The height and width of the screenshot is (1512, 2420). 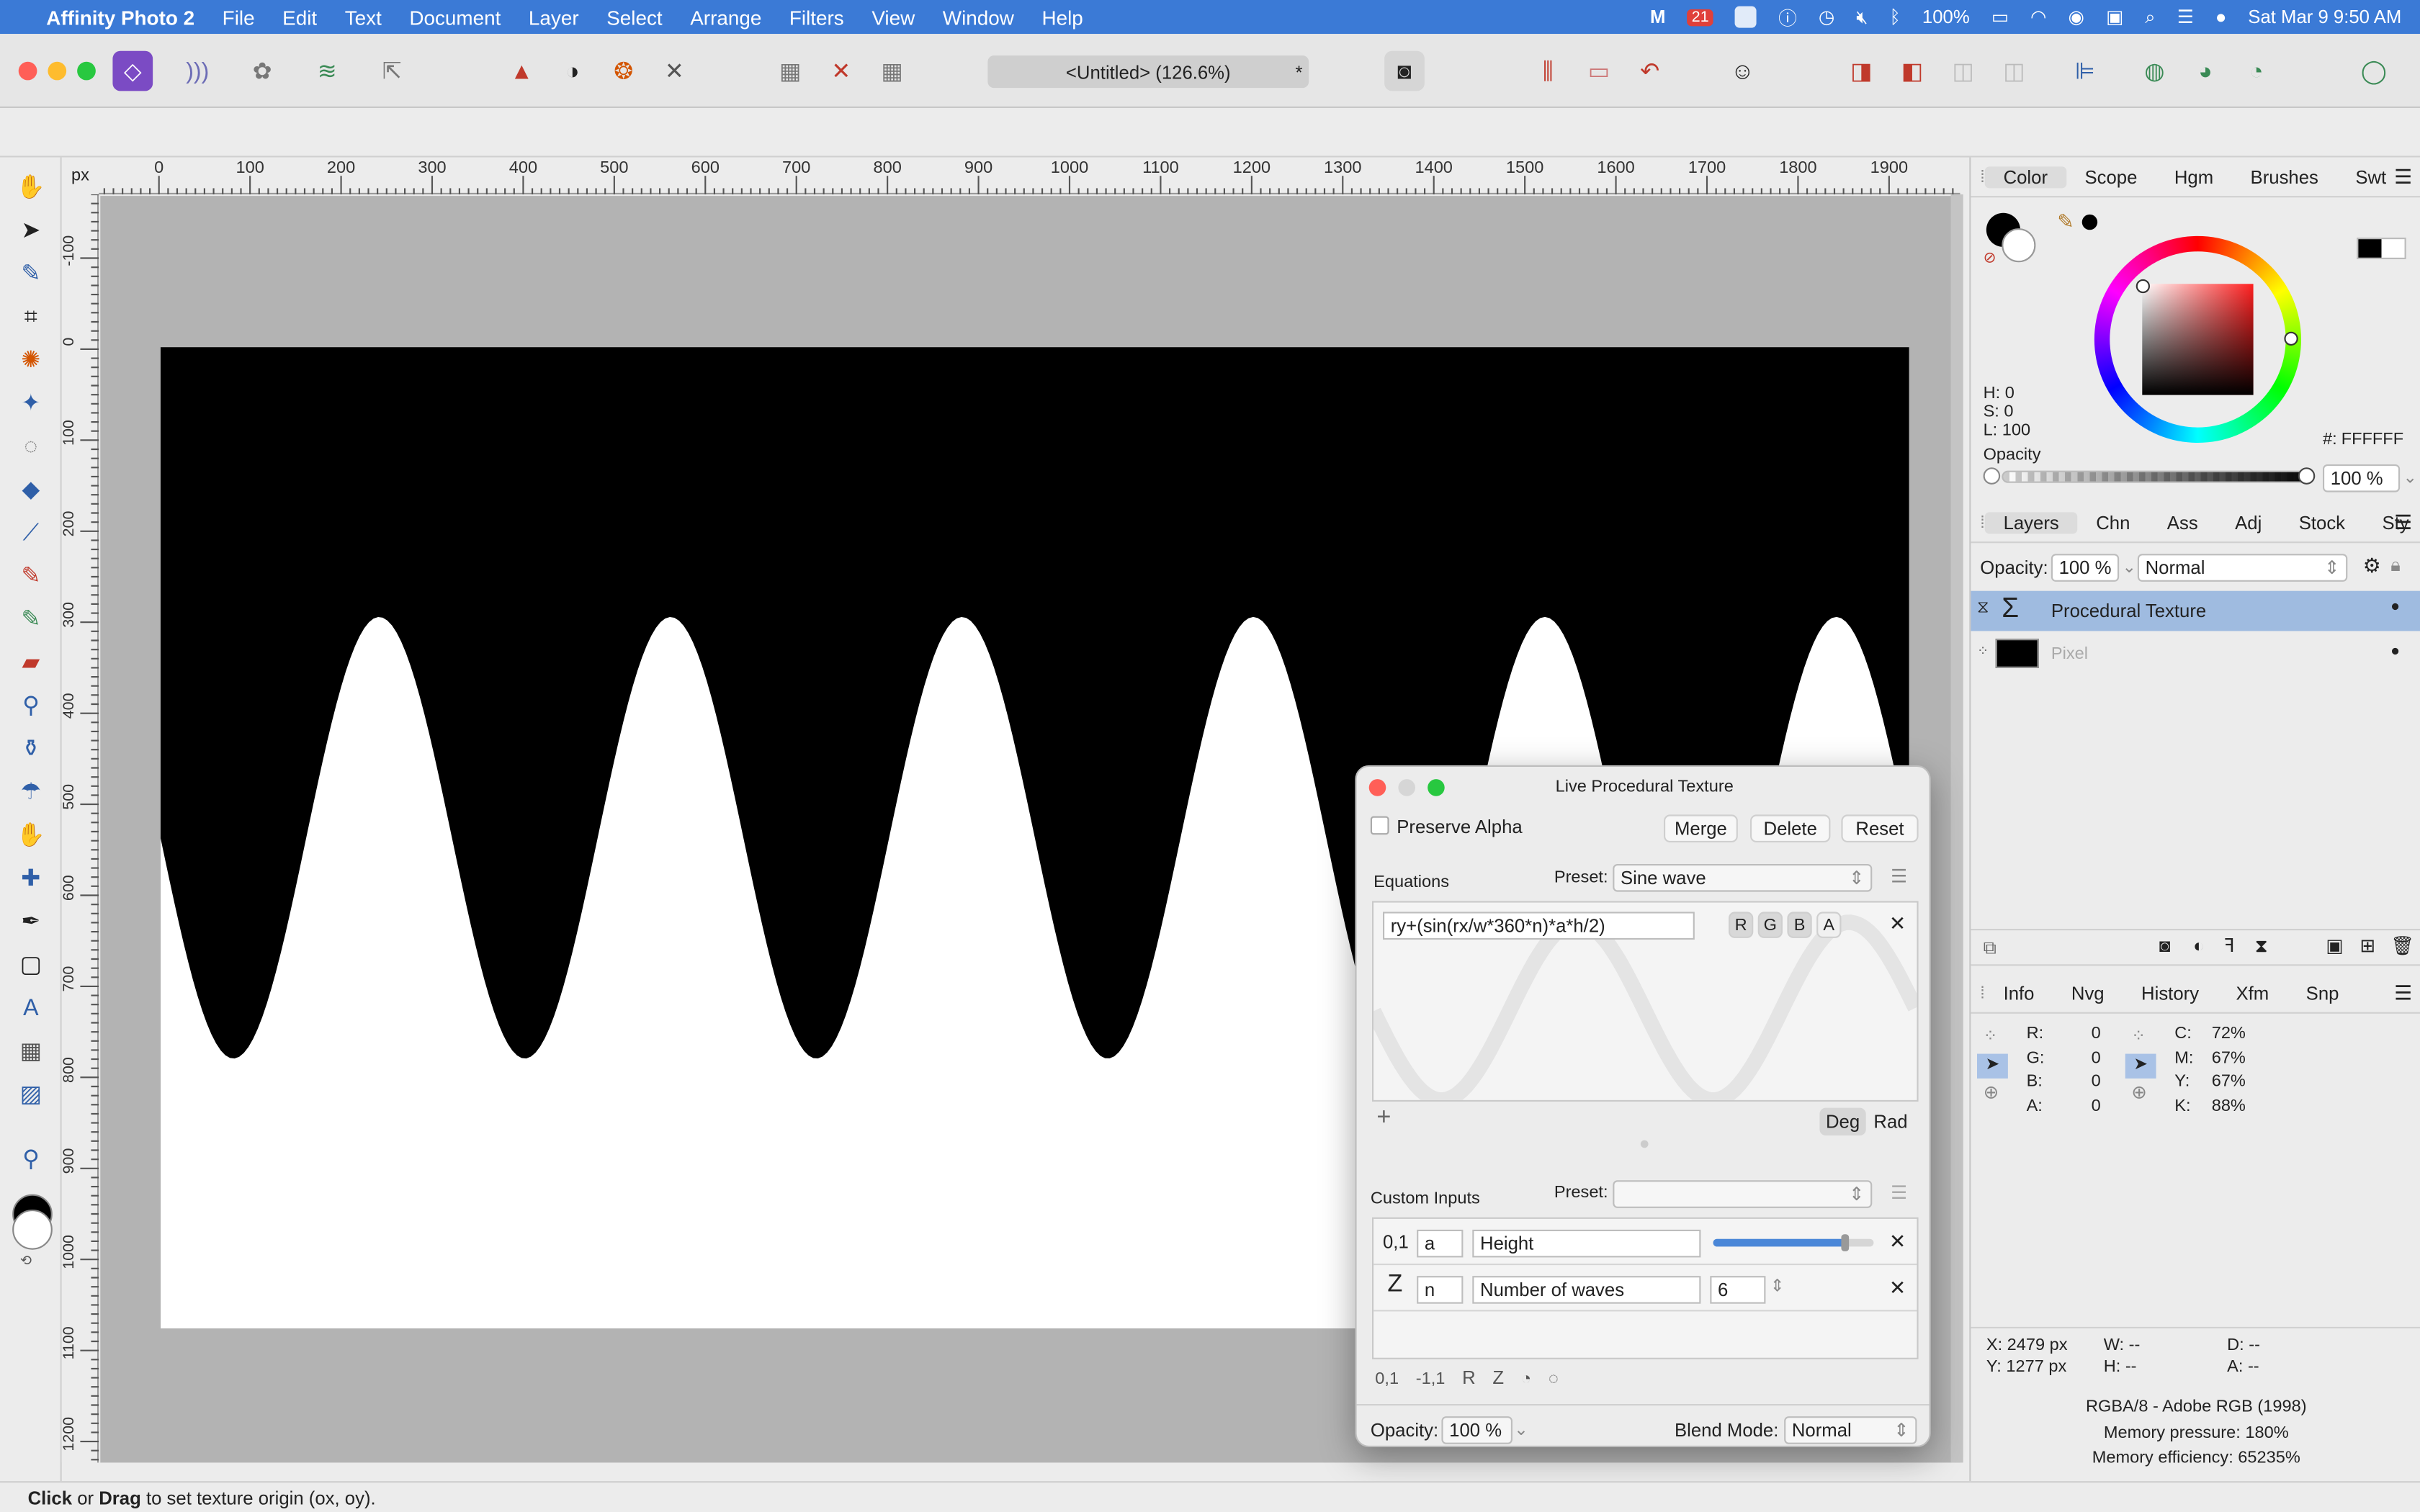 I want to click on tab-info: Info, so click(x=2019, y=993).